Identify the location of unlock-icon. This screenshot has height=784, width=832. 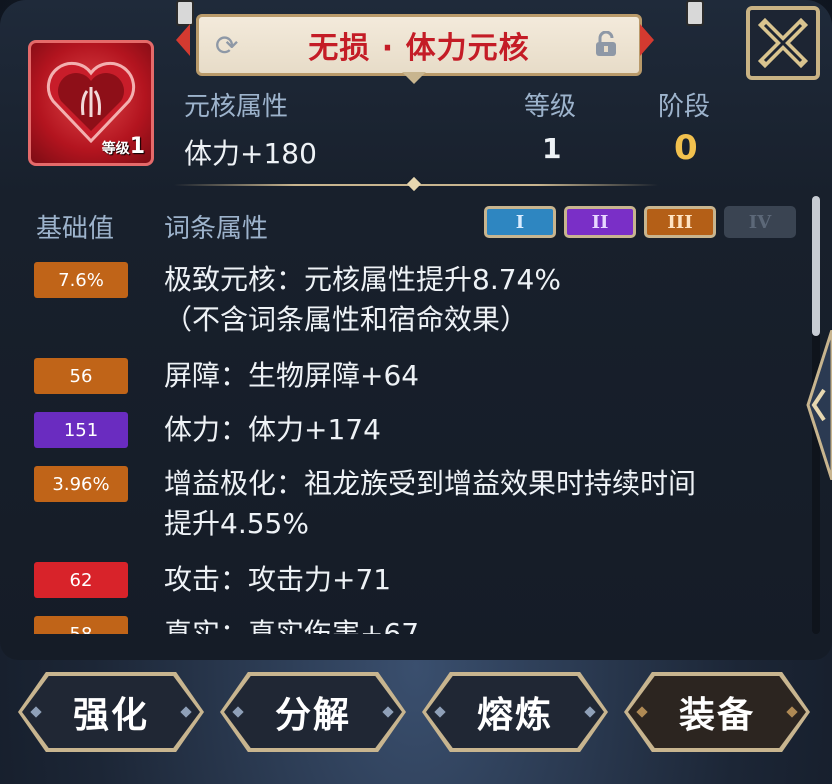
(606, 44).